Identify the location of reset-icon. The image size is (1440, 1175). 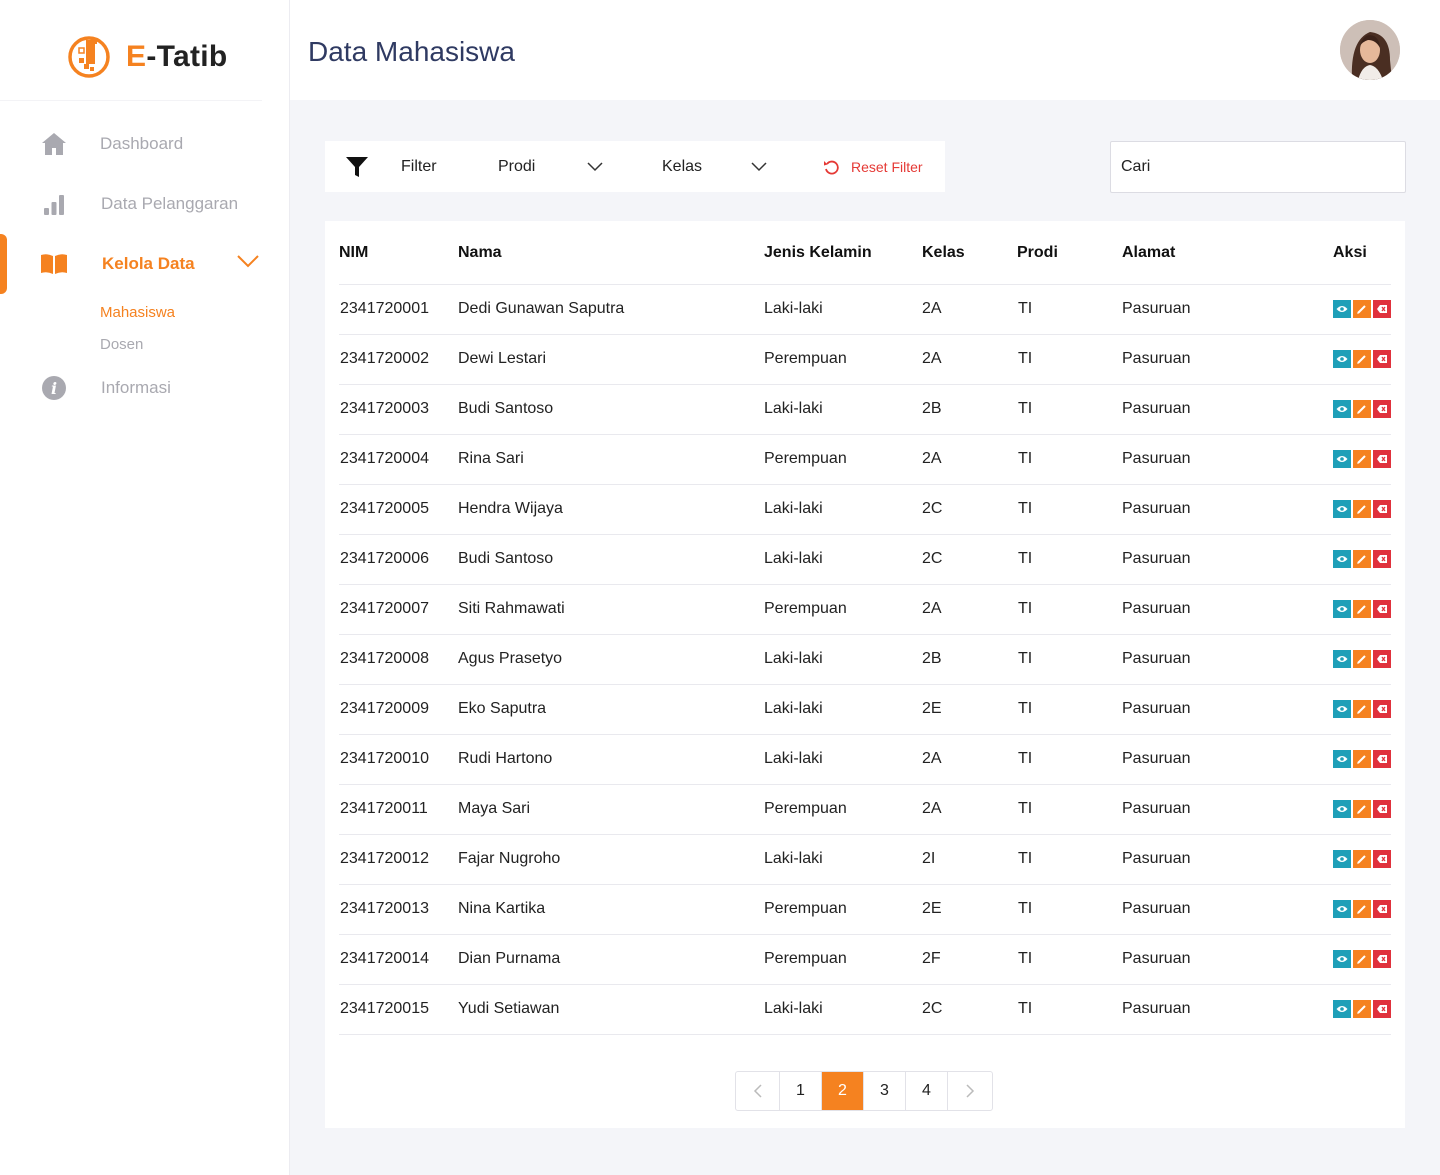
(831, 167).